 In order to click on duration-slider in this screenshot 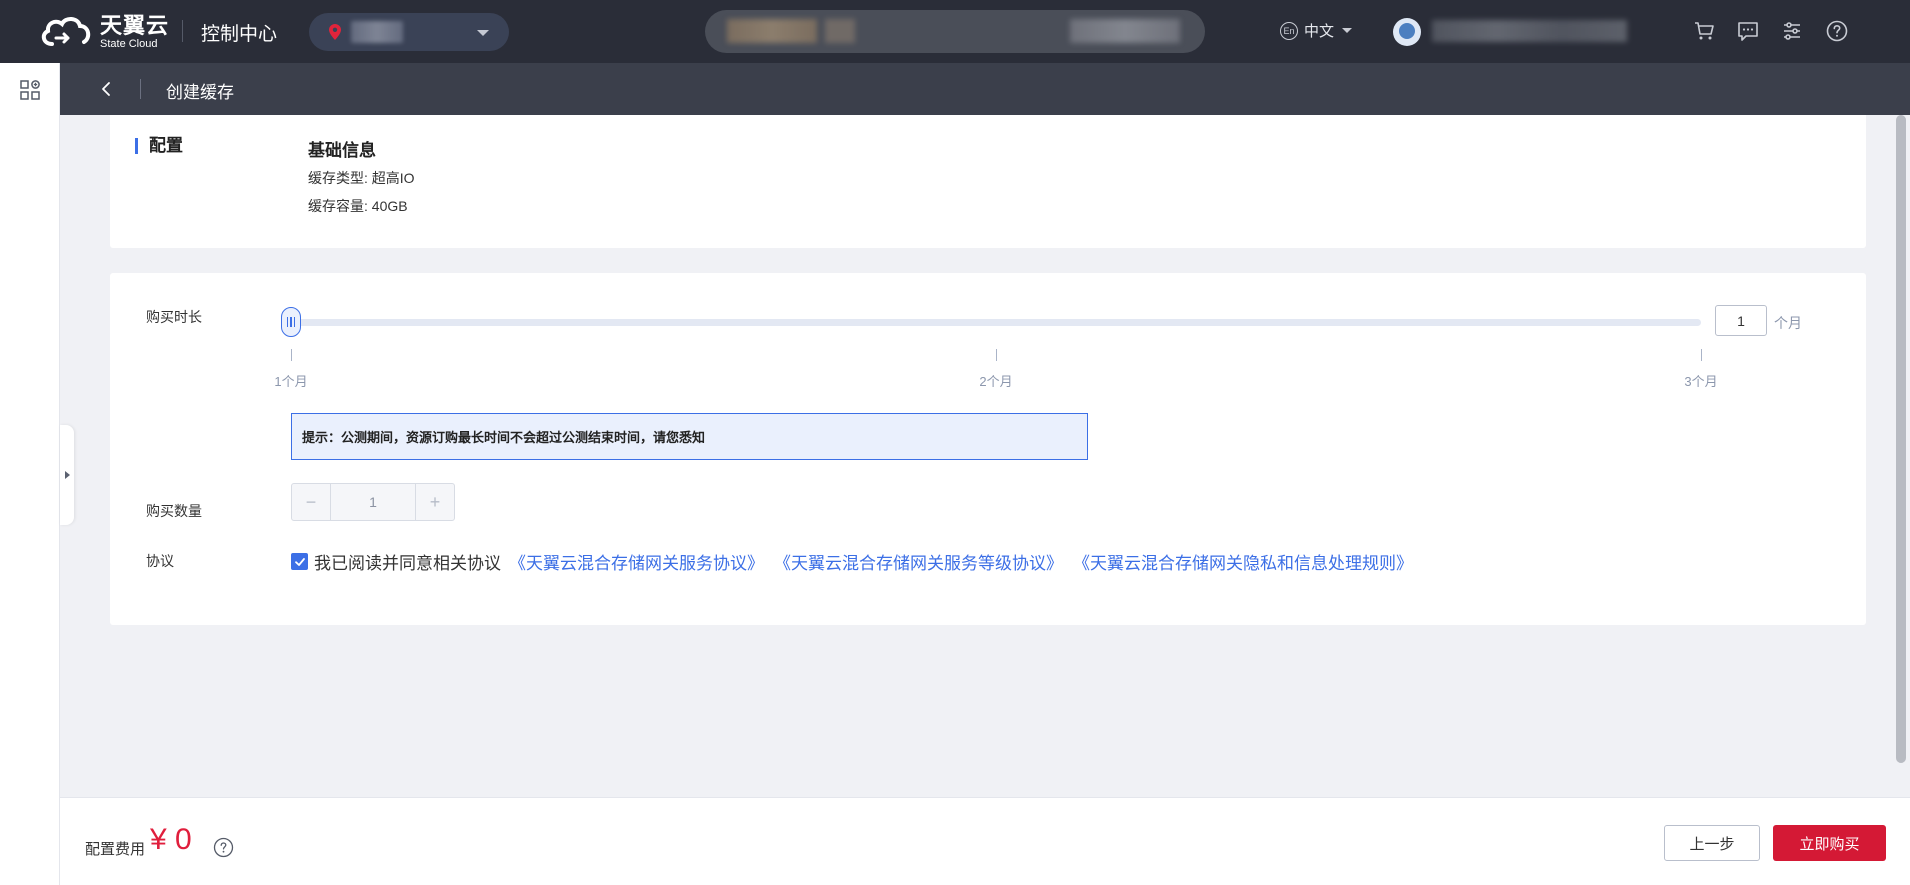, I will do `click(996, 322)`.